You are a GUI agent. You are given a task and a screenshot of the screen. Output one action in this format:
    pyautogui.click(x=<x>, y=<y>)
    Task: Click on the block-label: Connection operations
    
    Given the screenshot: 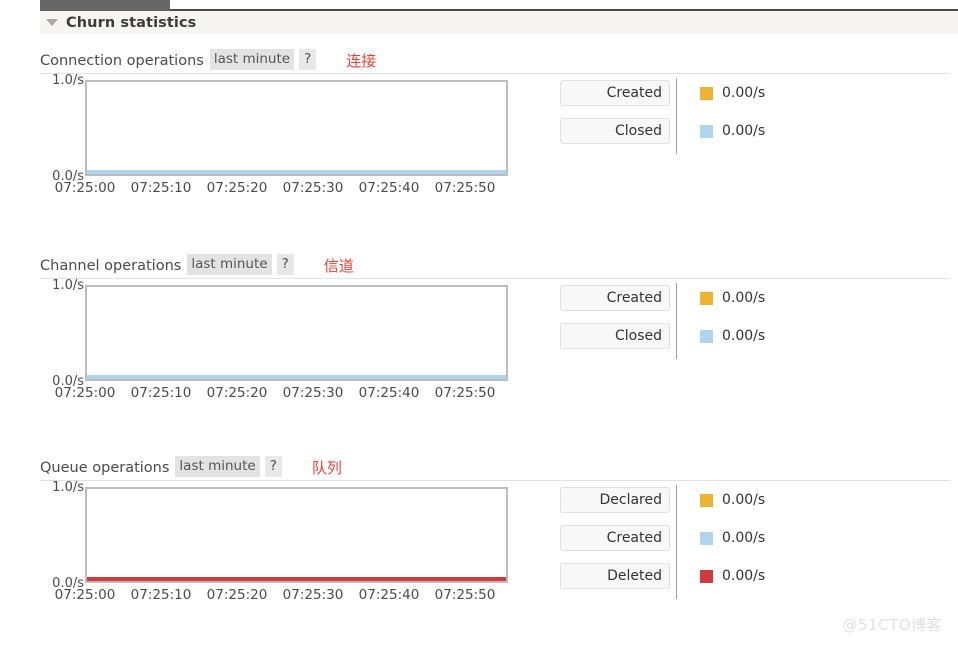 What is the action you would take?
    pyautogui.click(x=122, y=61)
    